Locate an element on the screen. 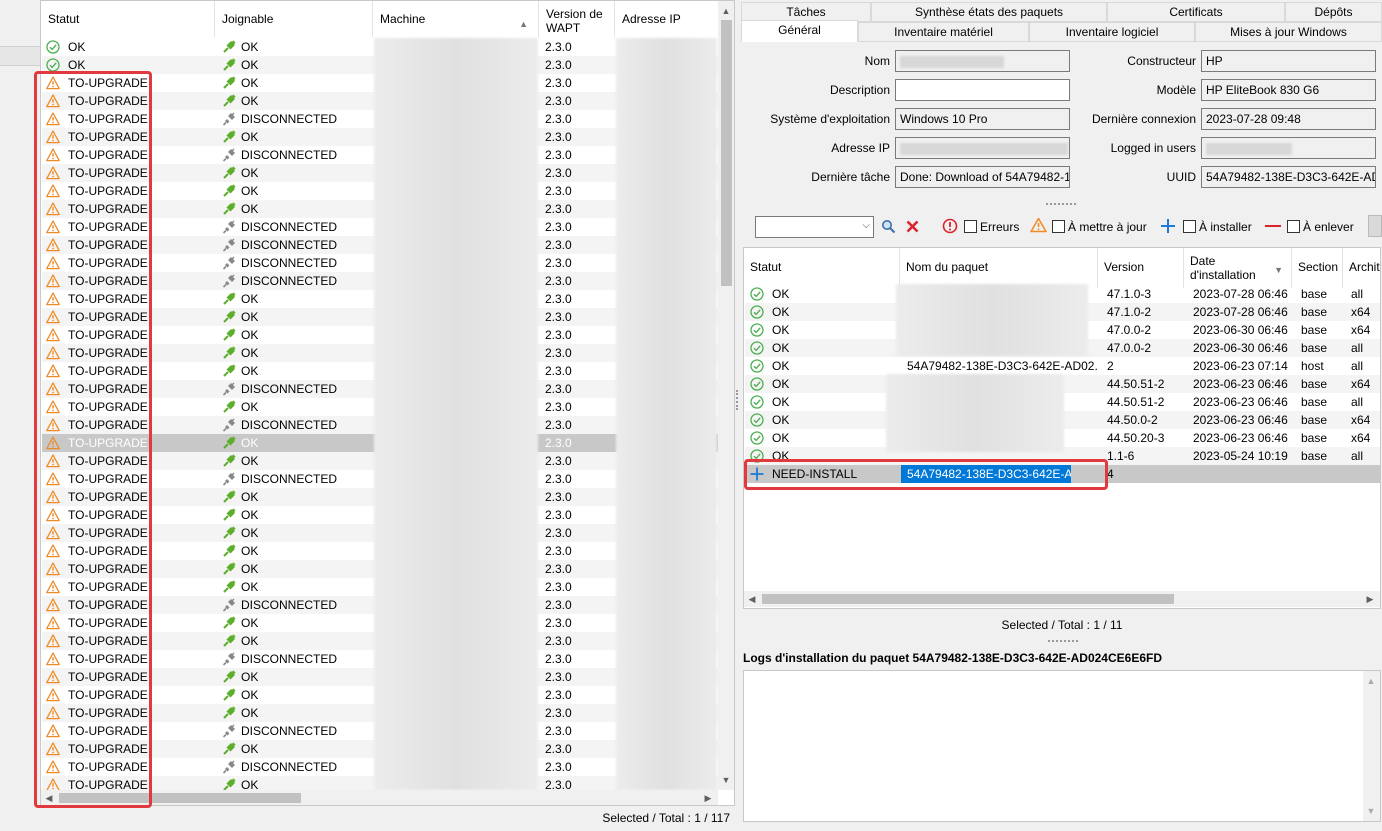 Image resolution: width=1382 pixels, height=831 pixels. pkg-col-archi: Archit is located at coordinates (1361, 268).